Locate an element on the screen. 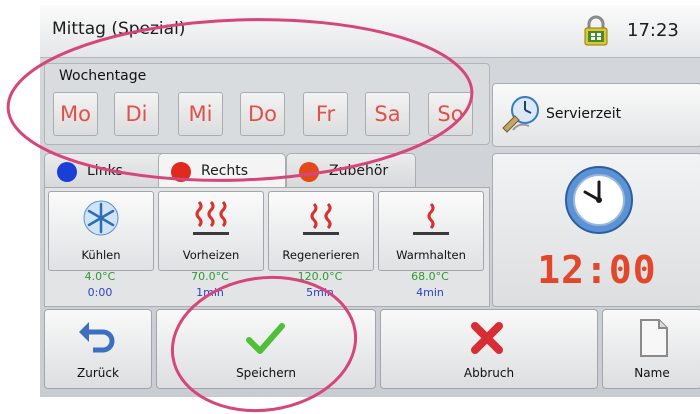 This screenshot has width=700, height=414. day-button-do: Do is located at coordinates (262, 114).